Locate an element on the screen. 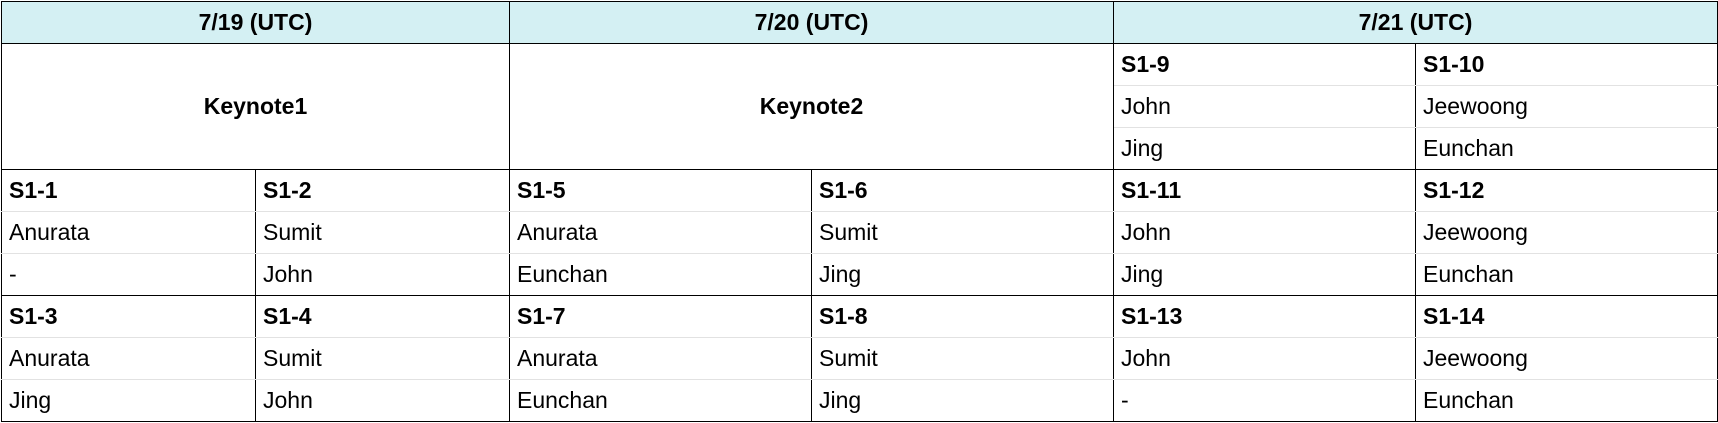 This screenshot has width=1718, height=423. session-cell: S1-14 is located at coordinates (1566, 316).